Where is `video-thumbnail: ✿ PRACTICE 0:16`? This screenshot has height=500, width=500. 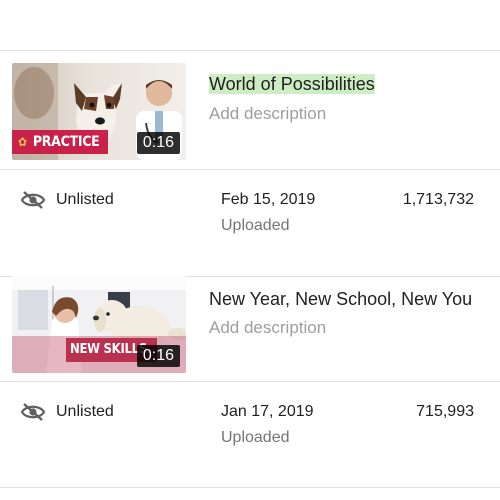
video-thumbnail: ✿ PRACTICE 0:16 is located at coordinates (99, 111).